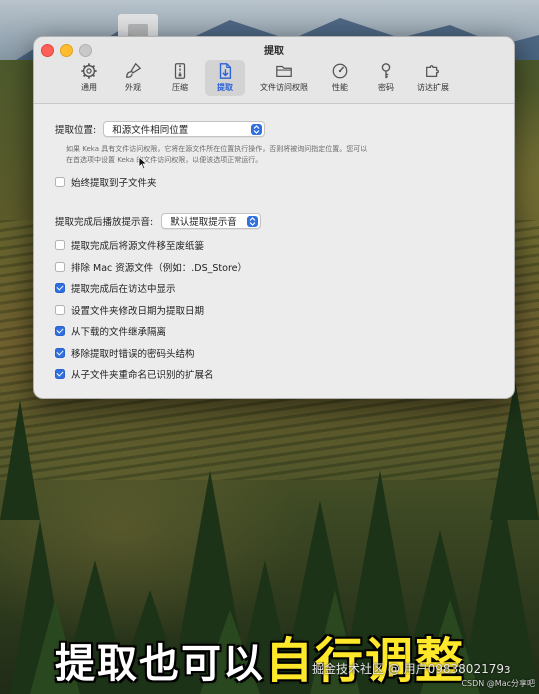 The height and width of the screenshot is (694, 539). What do you see at coordinates (123, 289) in the screenshot?
I see `checkbox-label: 提取完成后在访达中显示` at bounding box center [123, 289].